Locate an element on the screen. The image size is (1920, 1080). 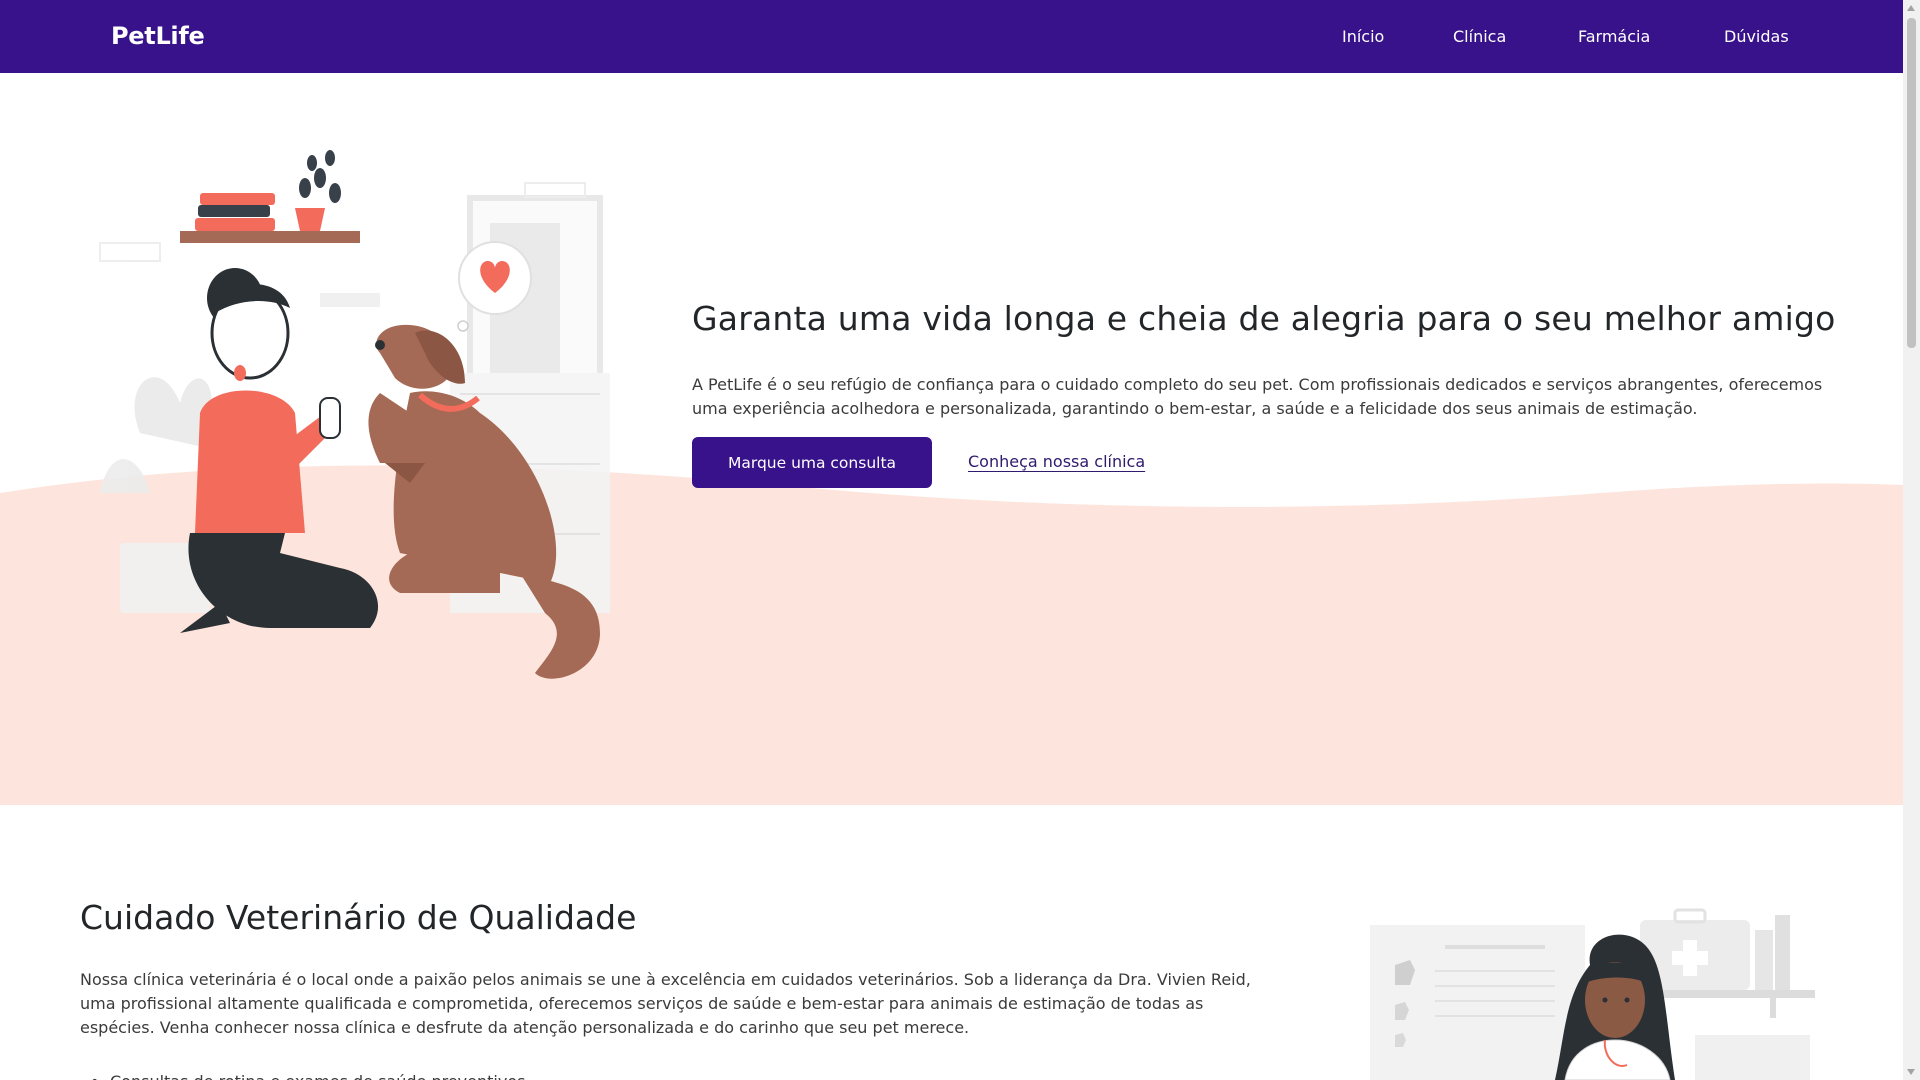
hero-illustration is located at coordinates (354, 414).